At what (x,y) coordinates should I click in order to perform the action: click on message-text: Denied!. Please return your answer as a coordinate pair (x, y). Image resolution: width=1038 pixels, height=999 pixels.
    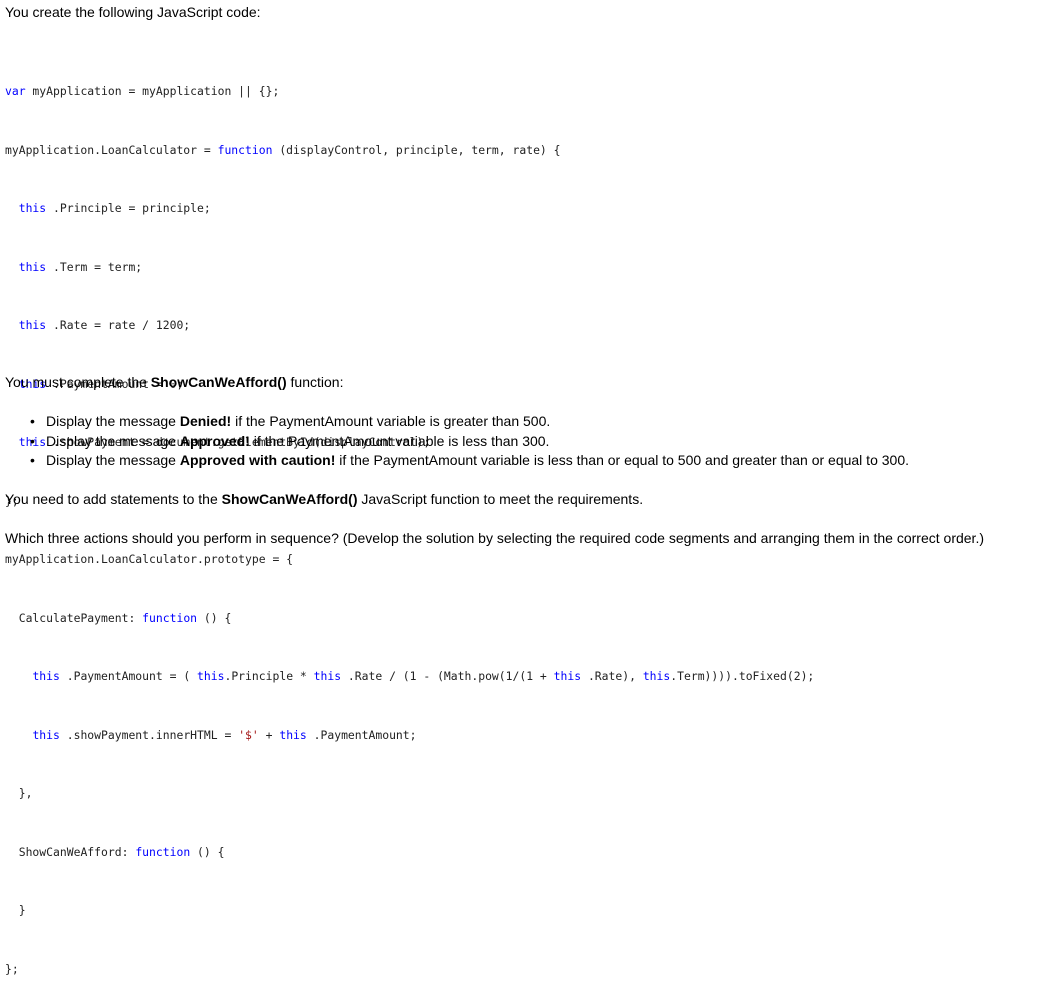
    Looking at the image, I should click on (205, 421).